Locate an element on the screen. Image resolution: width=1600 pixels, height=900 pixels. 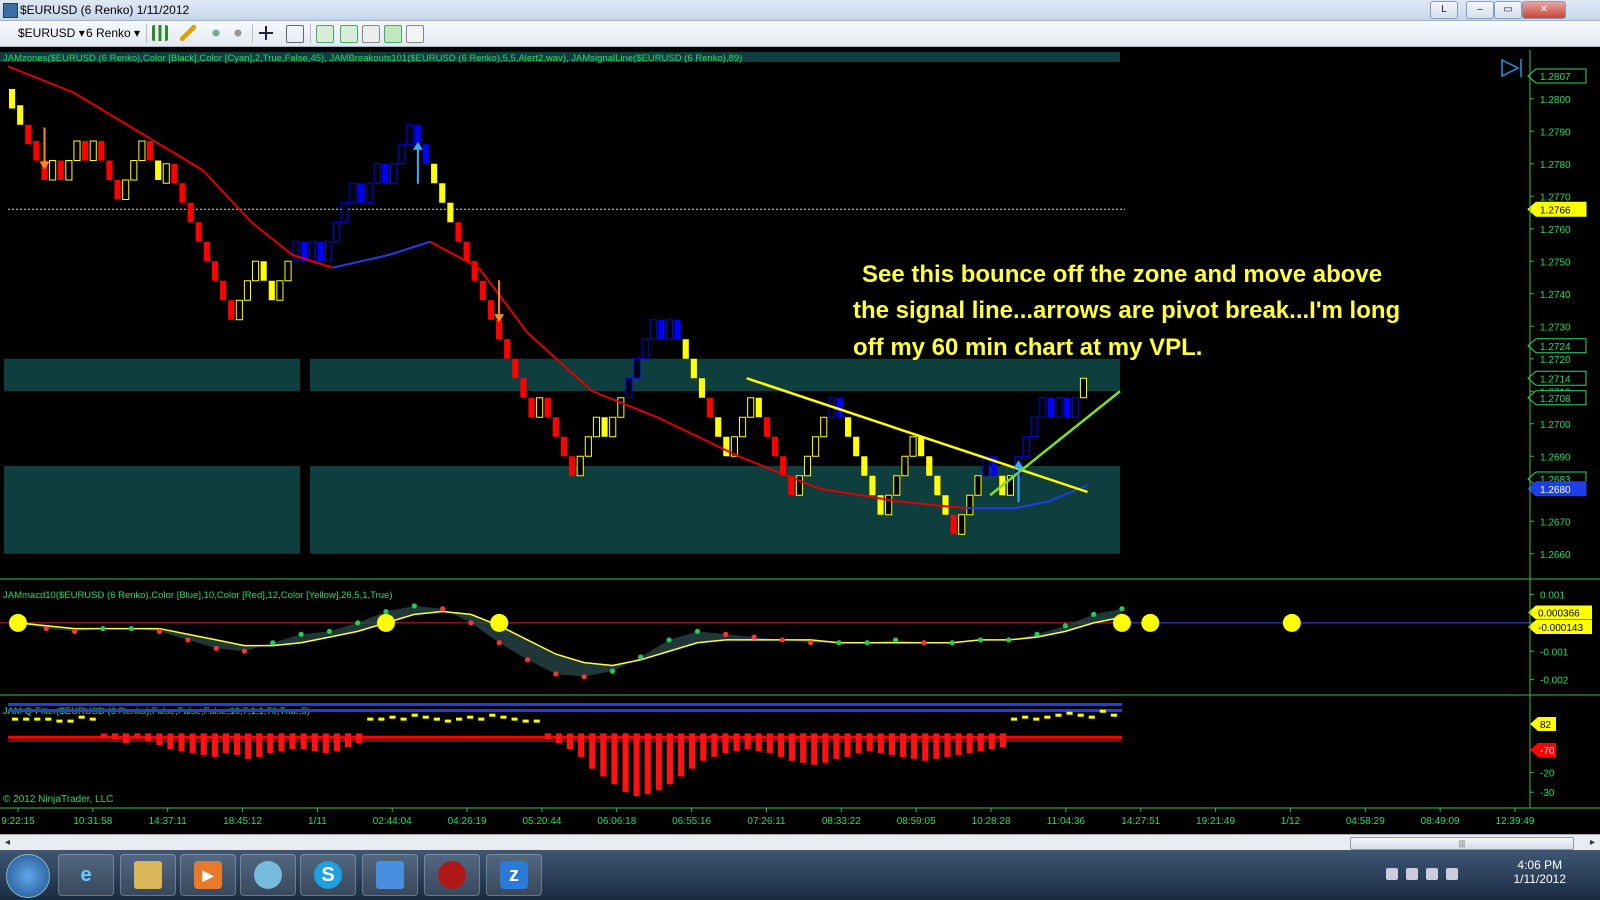
dollar-icon is located at coordinates (393, 34).